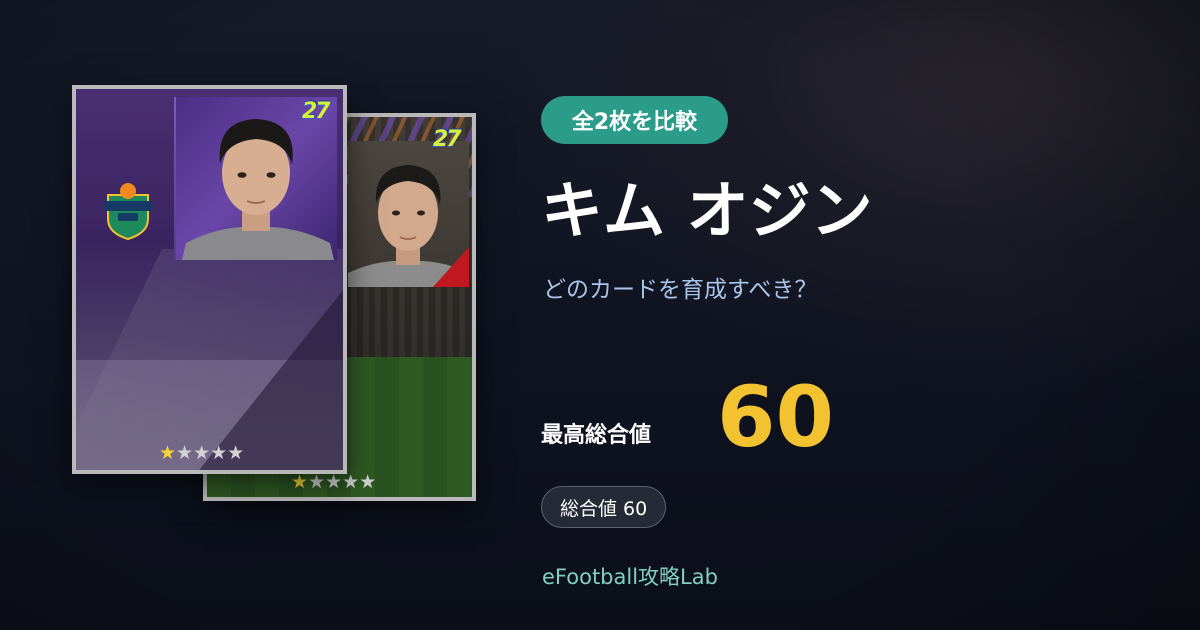 The image size is (1200, 630). Describe the element at coordinates (209, 279) in the screenshot. I see `player-card-1: 27 ★★★★★` at that location.